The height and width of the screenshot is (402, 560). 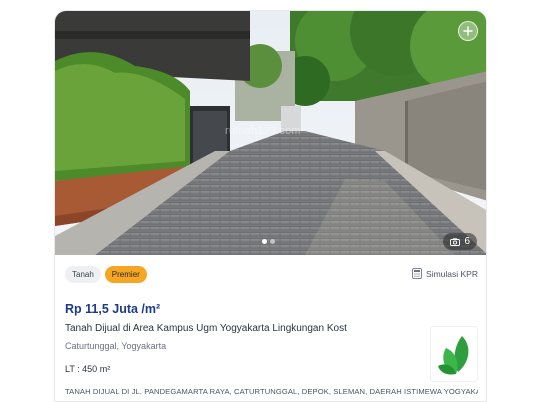 I want to click on photo-count-value: 6, so click(x=467, y=241).